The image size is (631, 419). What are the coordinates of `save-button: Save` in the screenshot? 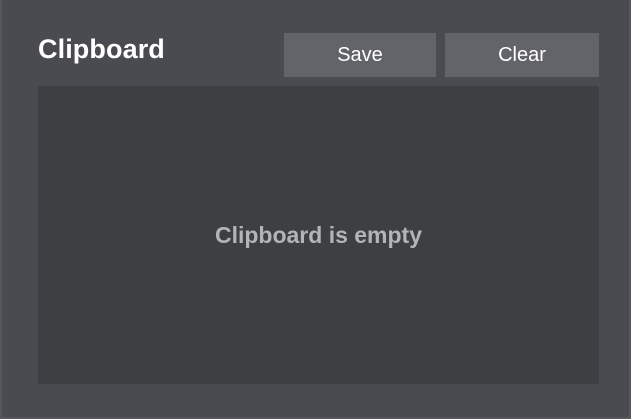 It's located at (360, 55).